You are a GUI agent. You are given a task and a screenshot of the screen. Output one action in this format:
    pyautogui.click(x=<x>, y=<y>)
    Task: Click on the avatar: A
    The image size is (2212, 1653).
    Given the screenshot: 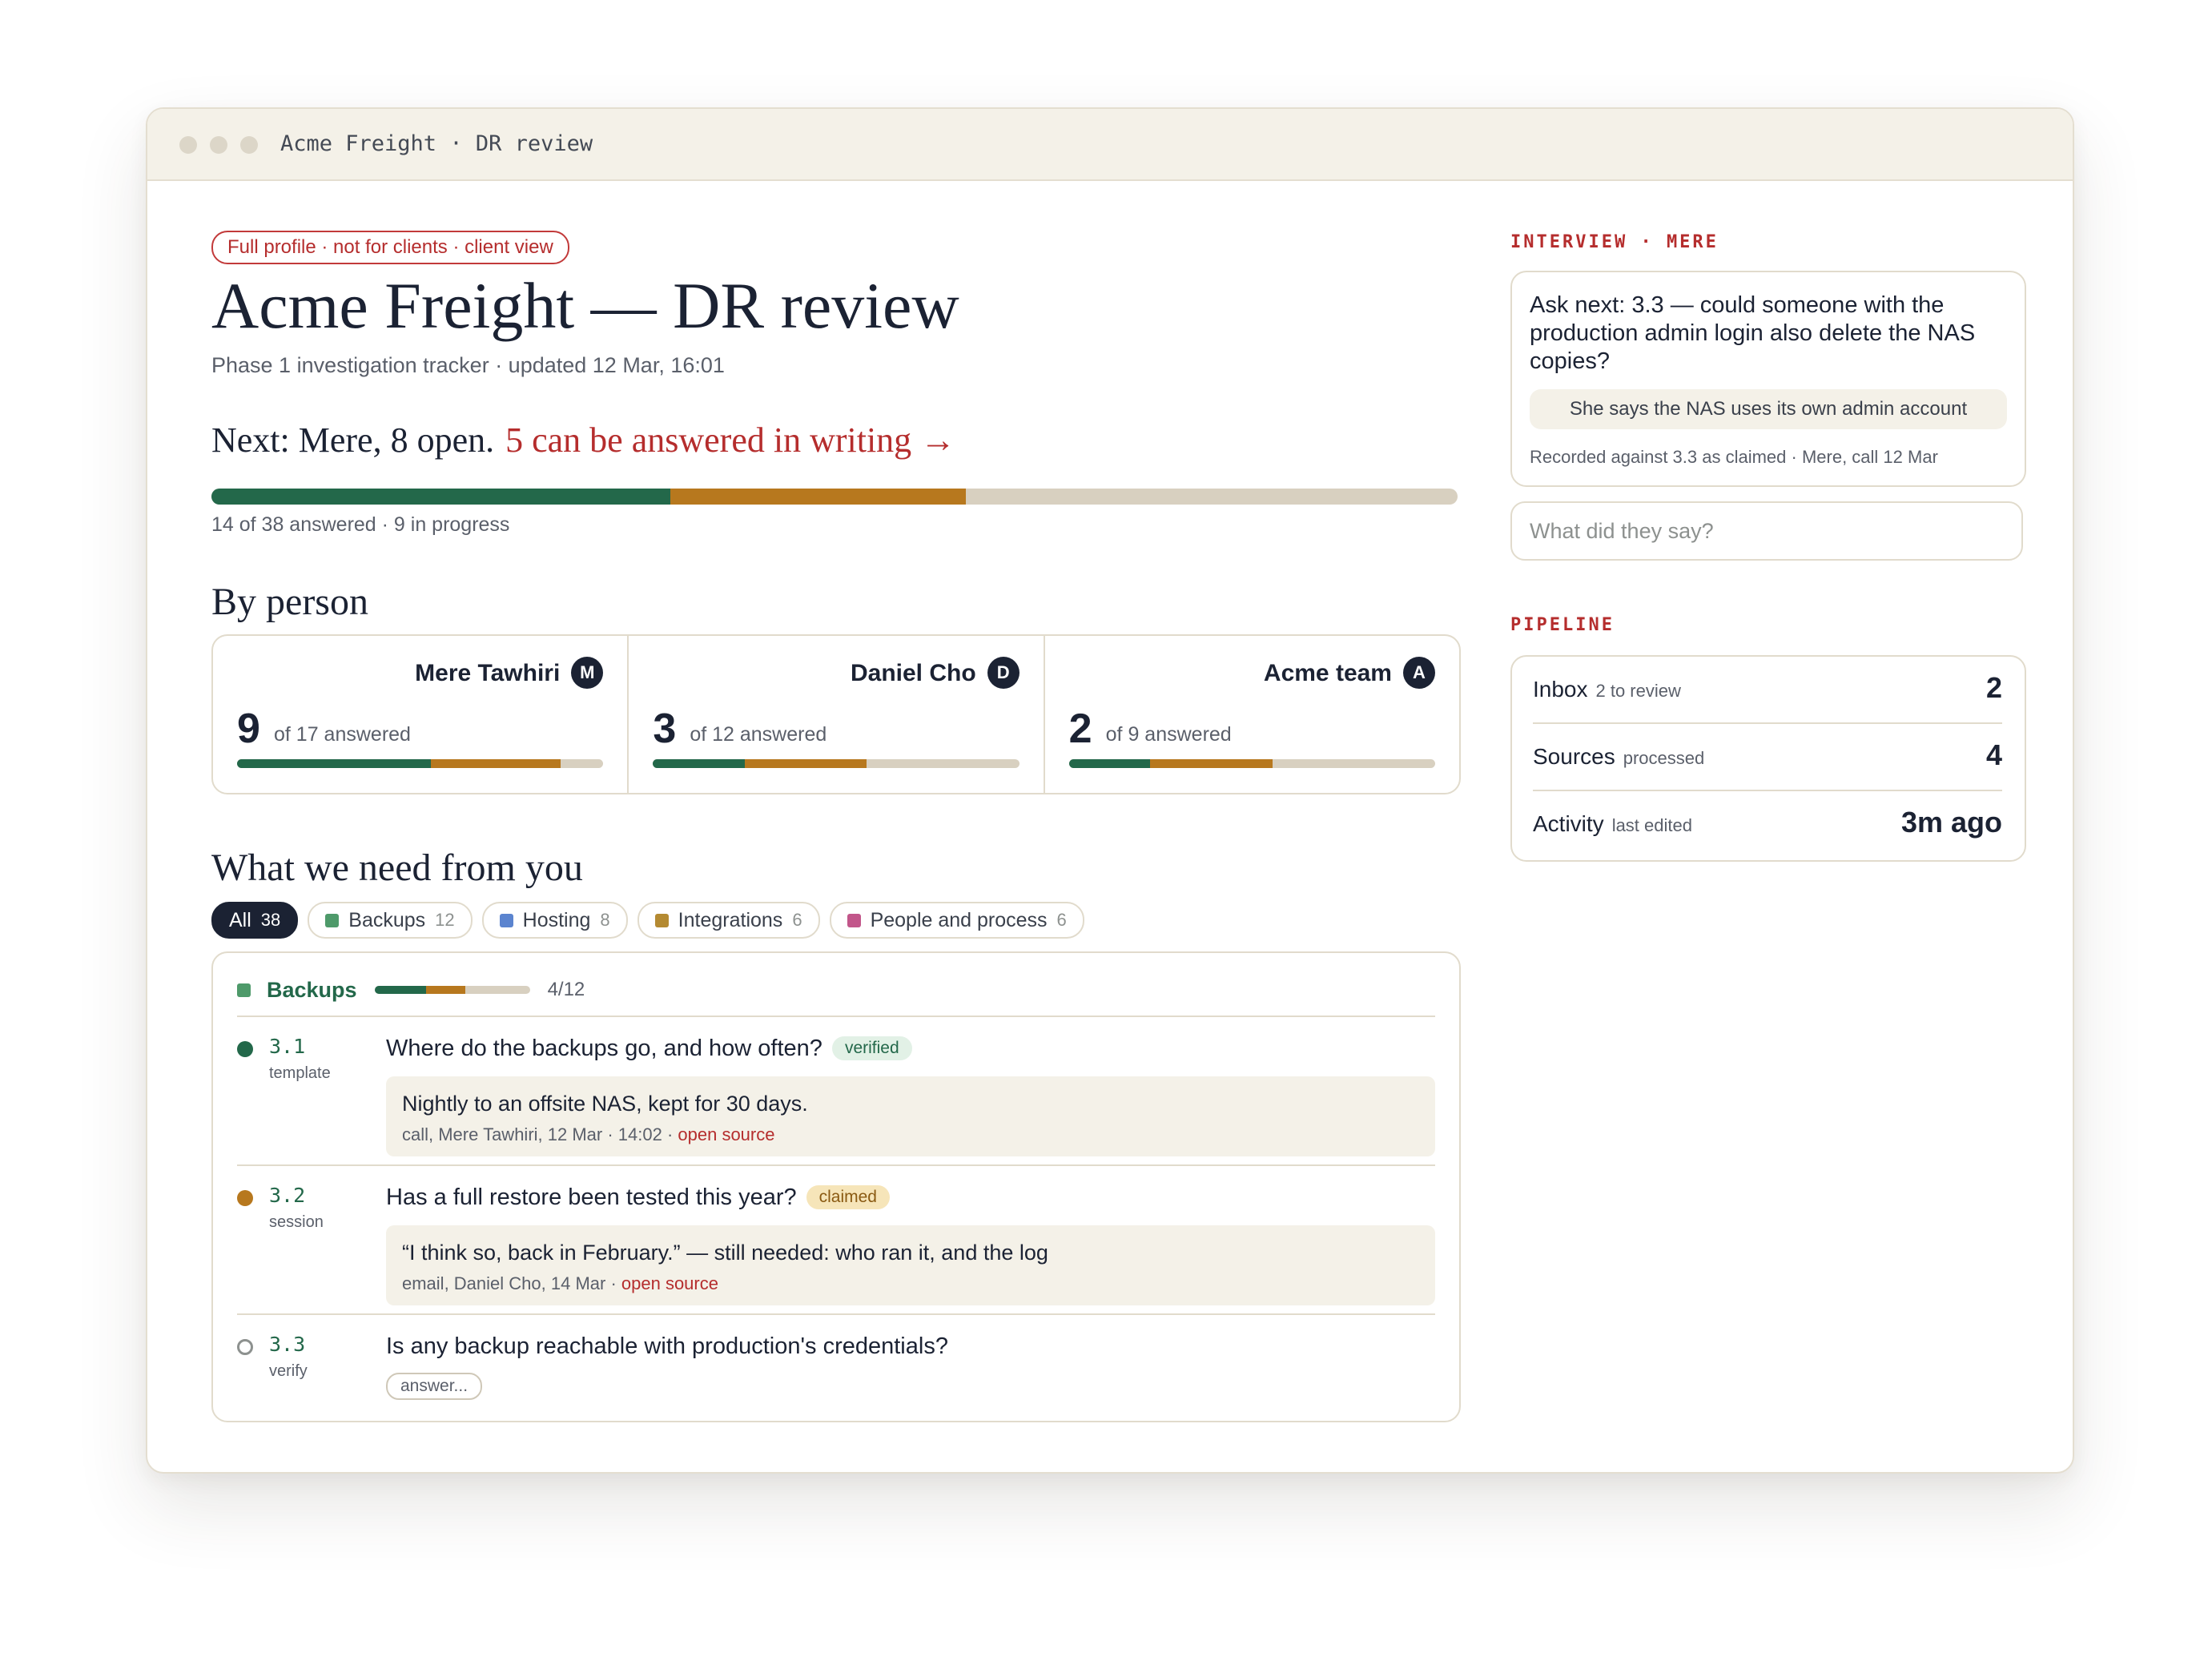 What is the action you would take?
    pyautogui.click(x=1419, y=673)
    